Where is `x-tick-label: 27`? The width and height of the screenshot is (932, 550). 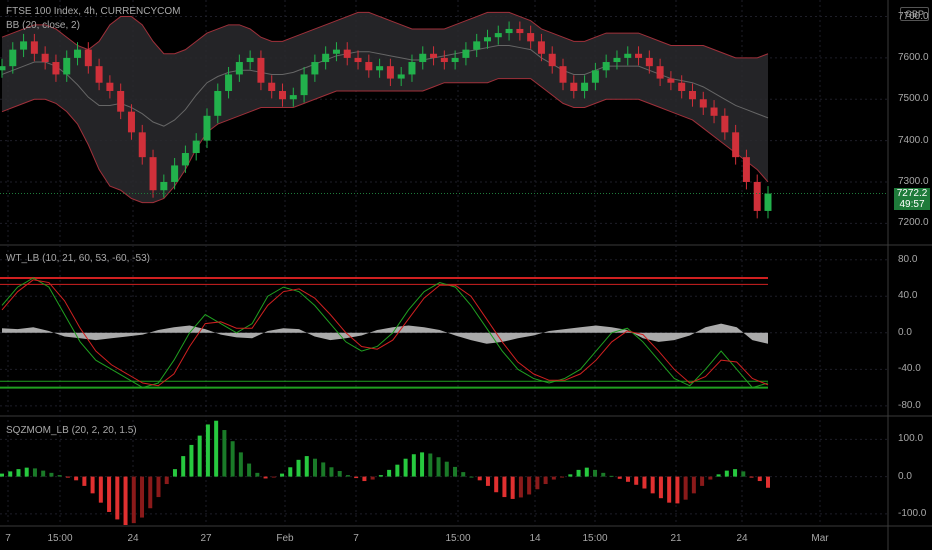
x-tick-label: 27 is located at coordinates (206, 538).